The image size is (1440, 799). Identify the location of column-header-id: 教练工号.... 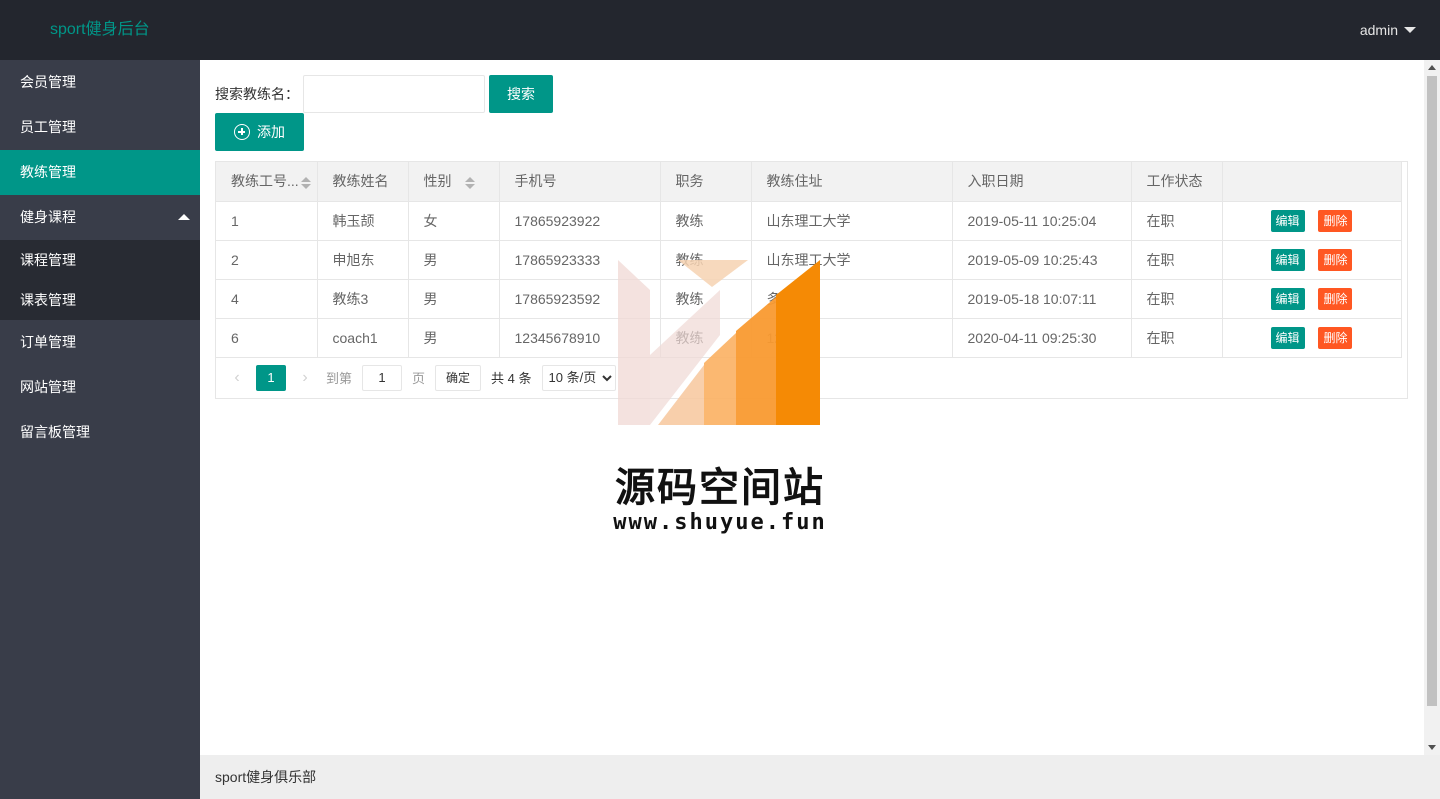
(267, 182).